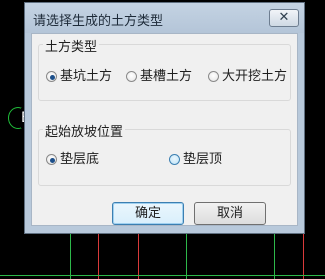 The height and width of the screenshot is (279, 325). I want to click on radio-foundation-trench-button, so click(131, 76).